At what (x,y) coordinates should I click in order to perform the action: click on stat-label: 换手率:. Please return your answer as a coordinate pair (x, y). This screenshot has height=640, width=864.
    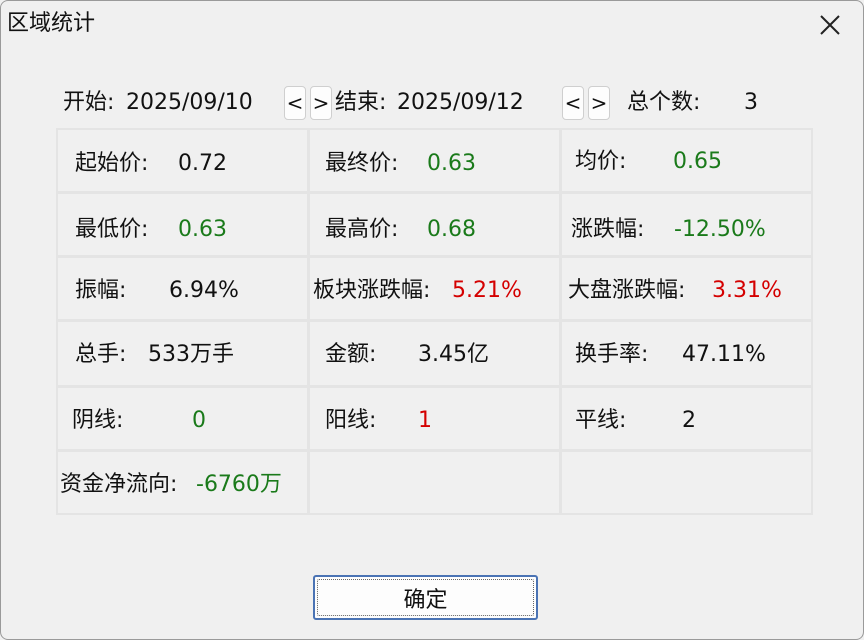
    Looking at the image, I should click on (612, 354).